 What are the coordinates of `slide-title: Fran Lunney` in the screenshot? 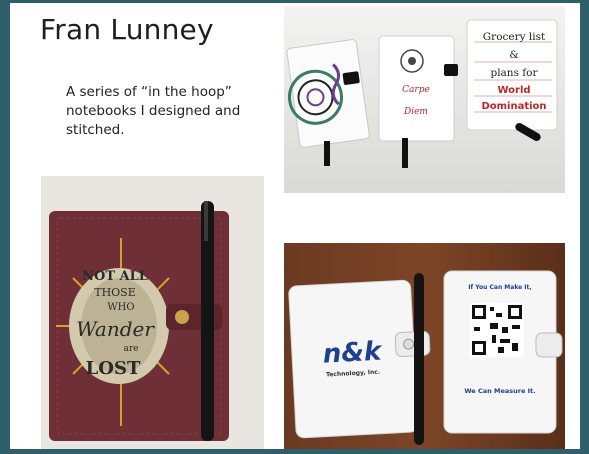 It's located at (127, 29).